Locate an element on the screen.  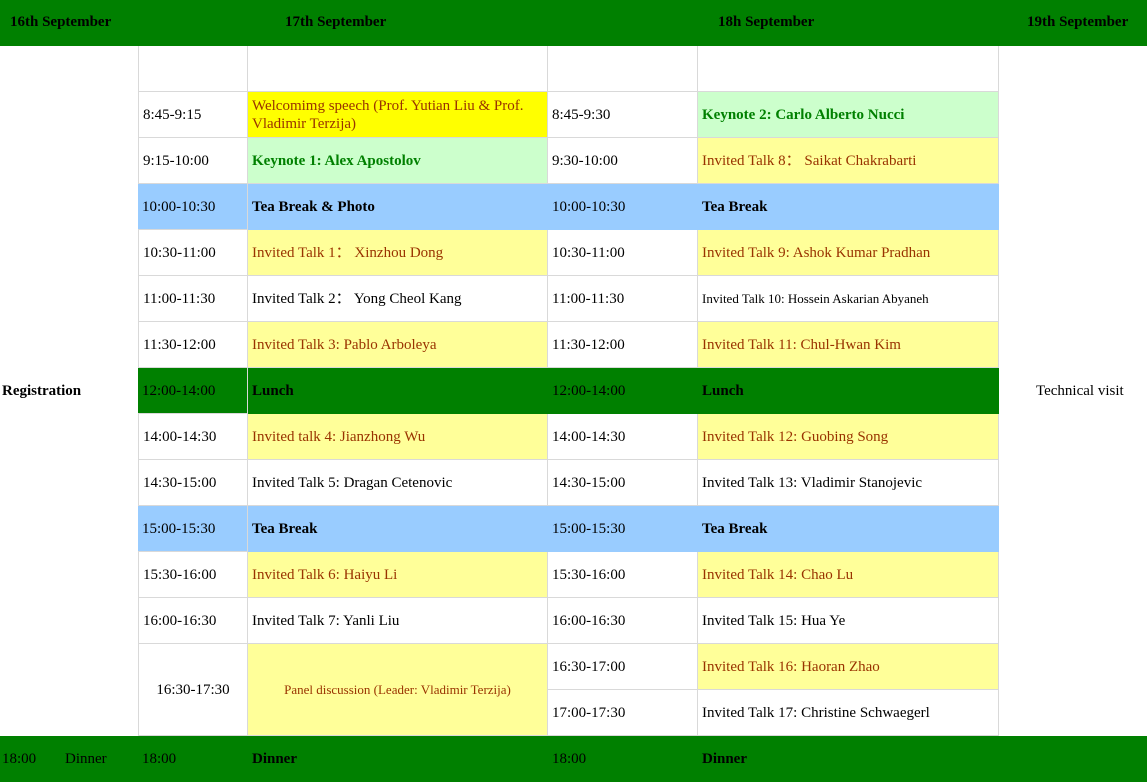
day3-keynote-cell: Keynote 2: Carlo Alberto Nucci is located at coordinates (848, 115).